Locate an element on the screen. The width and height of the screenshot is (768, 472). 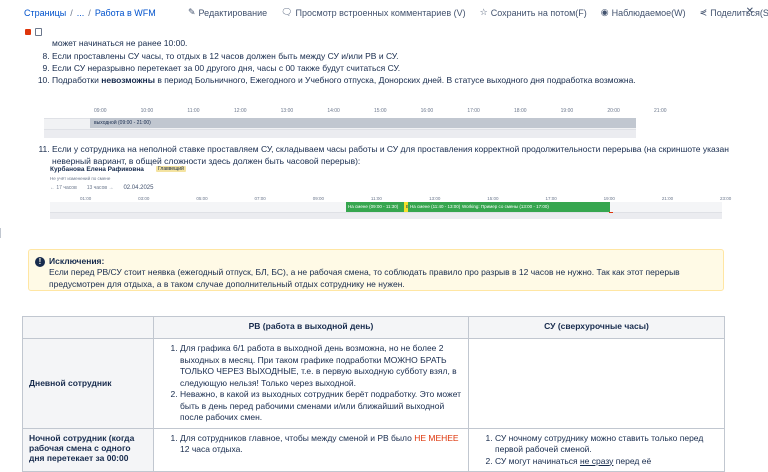
night-su-text-end: перед её is located at coordinates (632, 460).